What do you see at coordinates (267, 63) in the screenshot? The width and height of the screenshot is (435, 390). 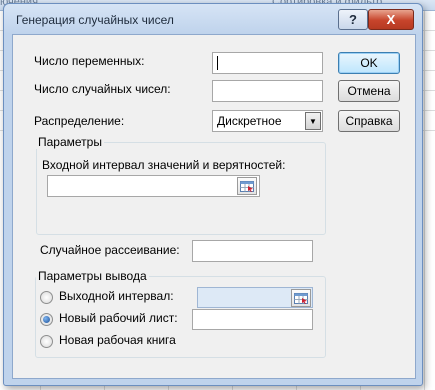 I see `num-variables-input` at bounding box center [267, 63].